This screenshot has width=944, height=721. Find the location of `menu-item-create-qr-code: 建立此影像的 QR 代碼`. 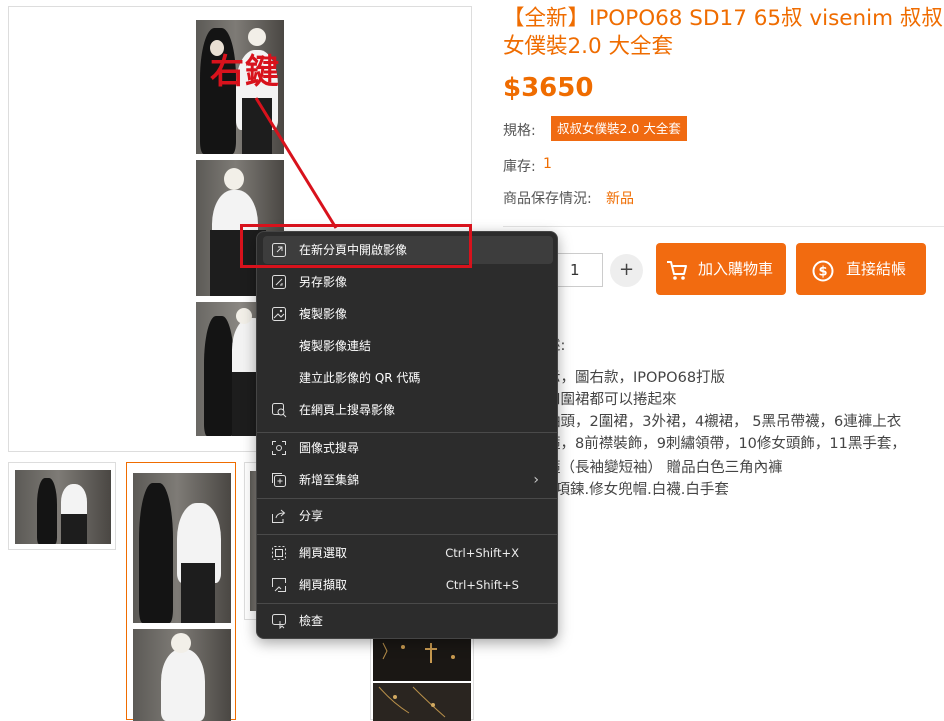

menu-item-create-qr-code: 建立此影像的 QR 代碼 is located at coordinates (408, 378).